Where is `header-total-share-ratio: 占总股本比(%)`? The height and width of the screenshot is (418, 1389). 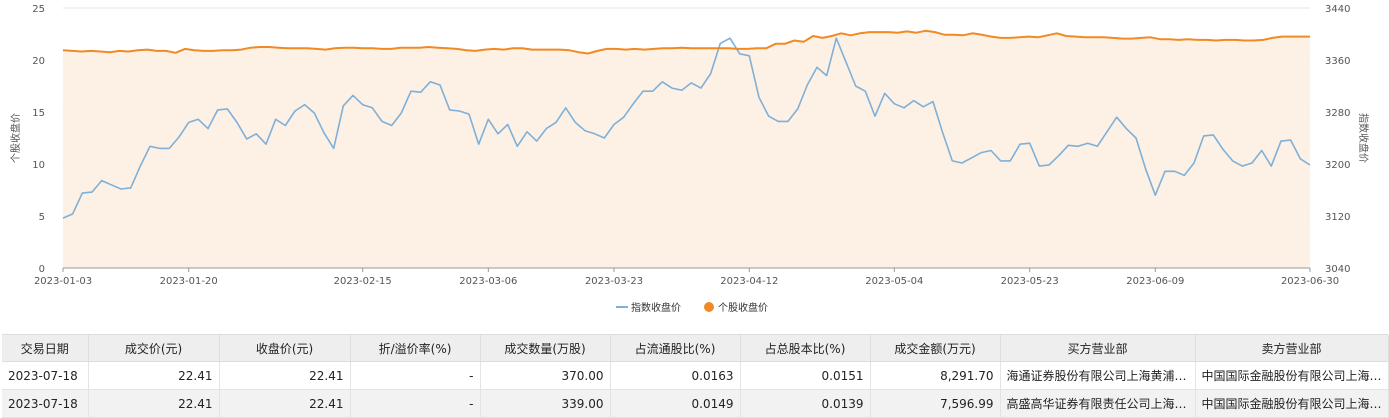 header-total-share-ratio: 占总股本比(%) is located at coordinates (805, 348).